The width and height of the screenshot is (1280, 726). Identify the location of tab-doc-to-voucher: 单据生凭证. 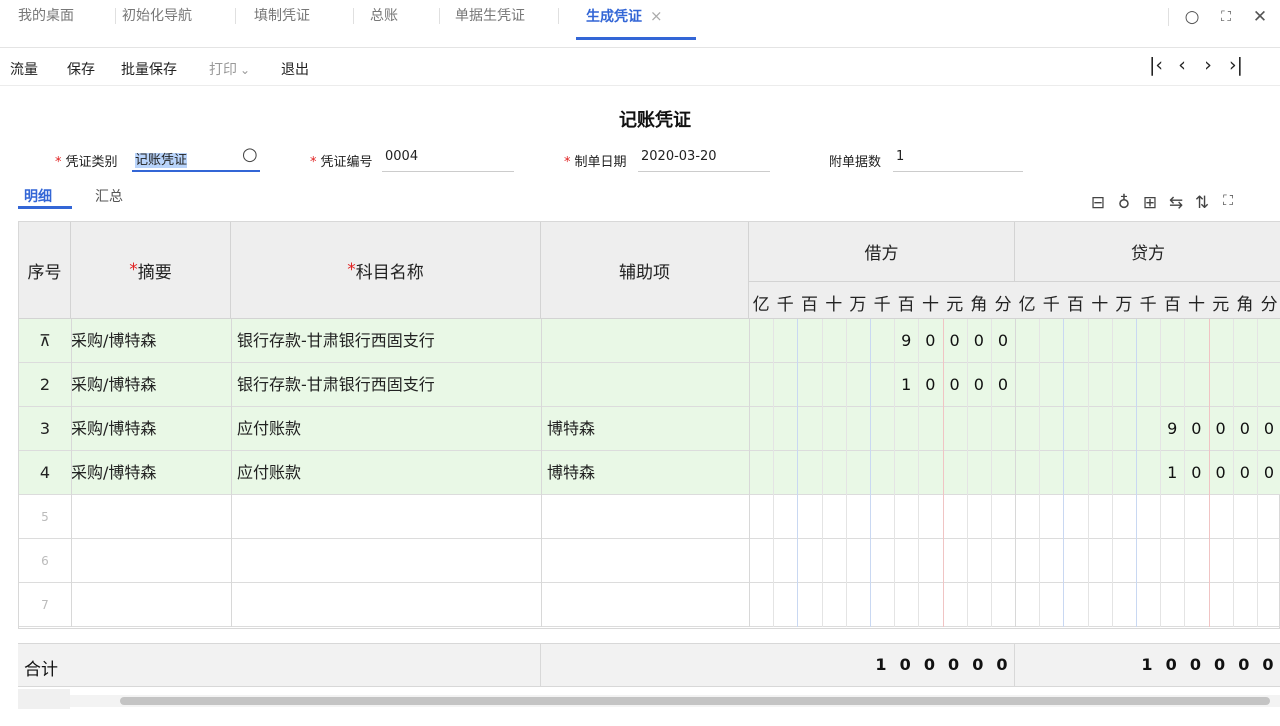
(507, 24).